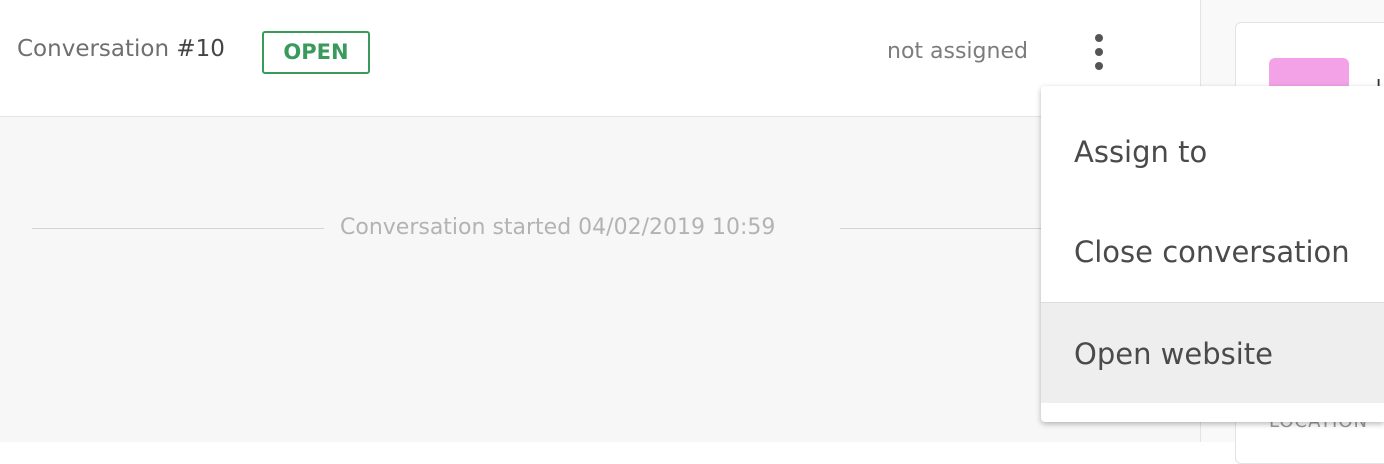 Image resolution: width=1384 pixels, height=464 pixels. What do you see at coordinates (558, 227) in the screenshot?
I see `conversation-started-text: Conversation started 04/02/2019 10:59` at bounding box center [558, 227].